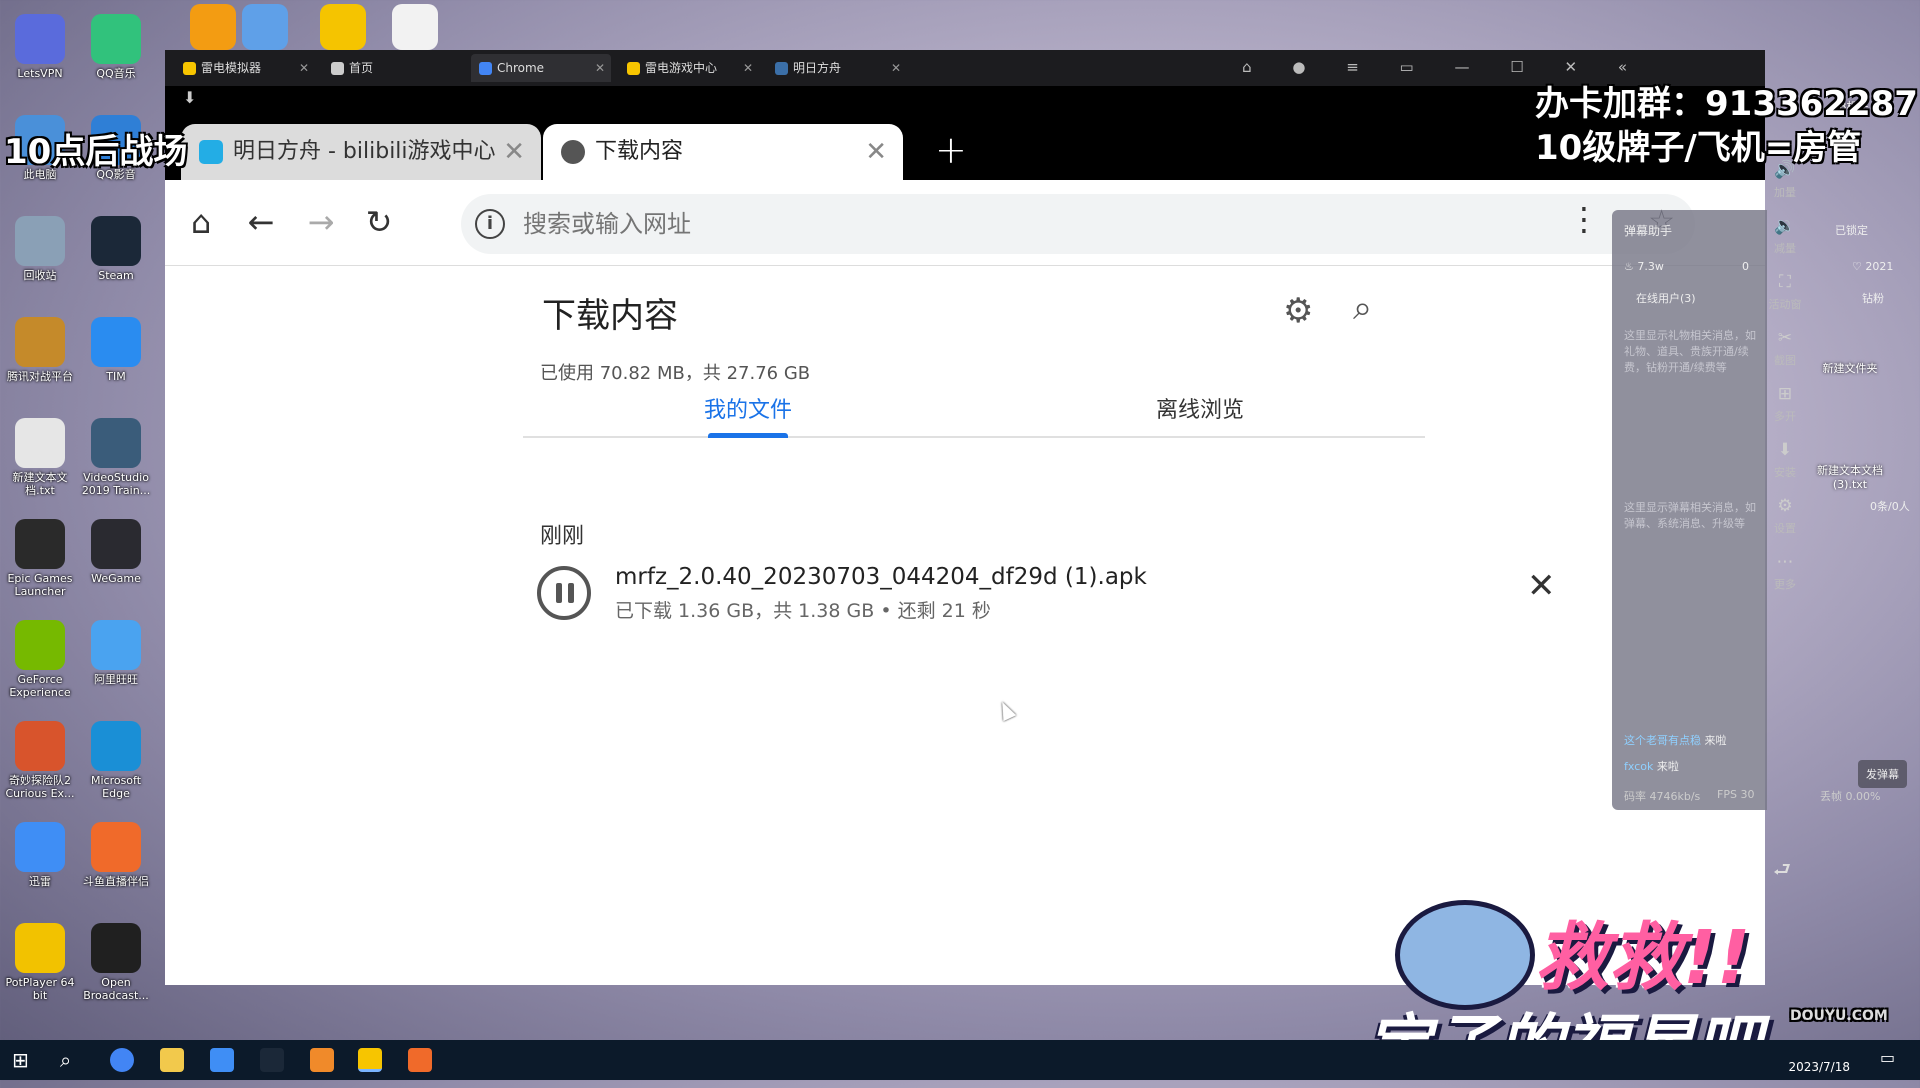 The width and height of the screenshot is (1920, 1088). Describe the element at coordinates (222, 1060) in the screenshot. I see `thunder-icon` at that location.